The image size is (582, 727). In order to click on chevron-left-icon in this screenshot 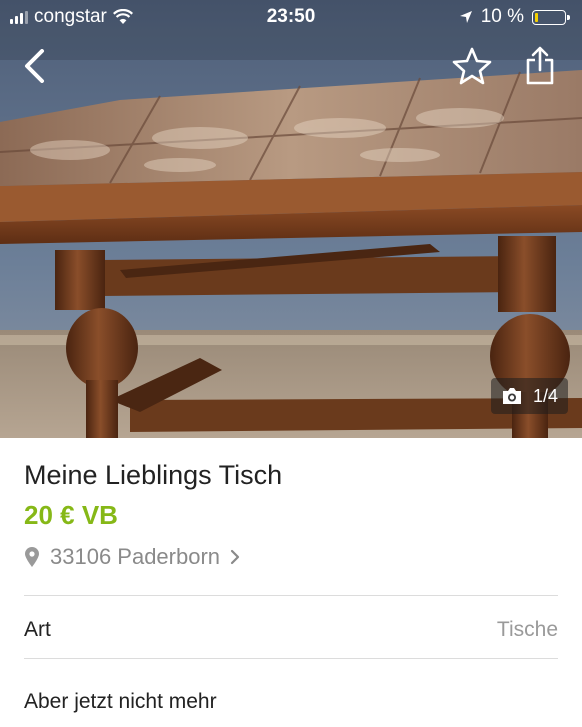, I will do `click(34, 66)`.